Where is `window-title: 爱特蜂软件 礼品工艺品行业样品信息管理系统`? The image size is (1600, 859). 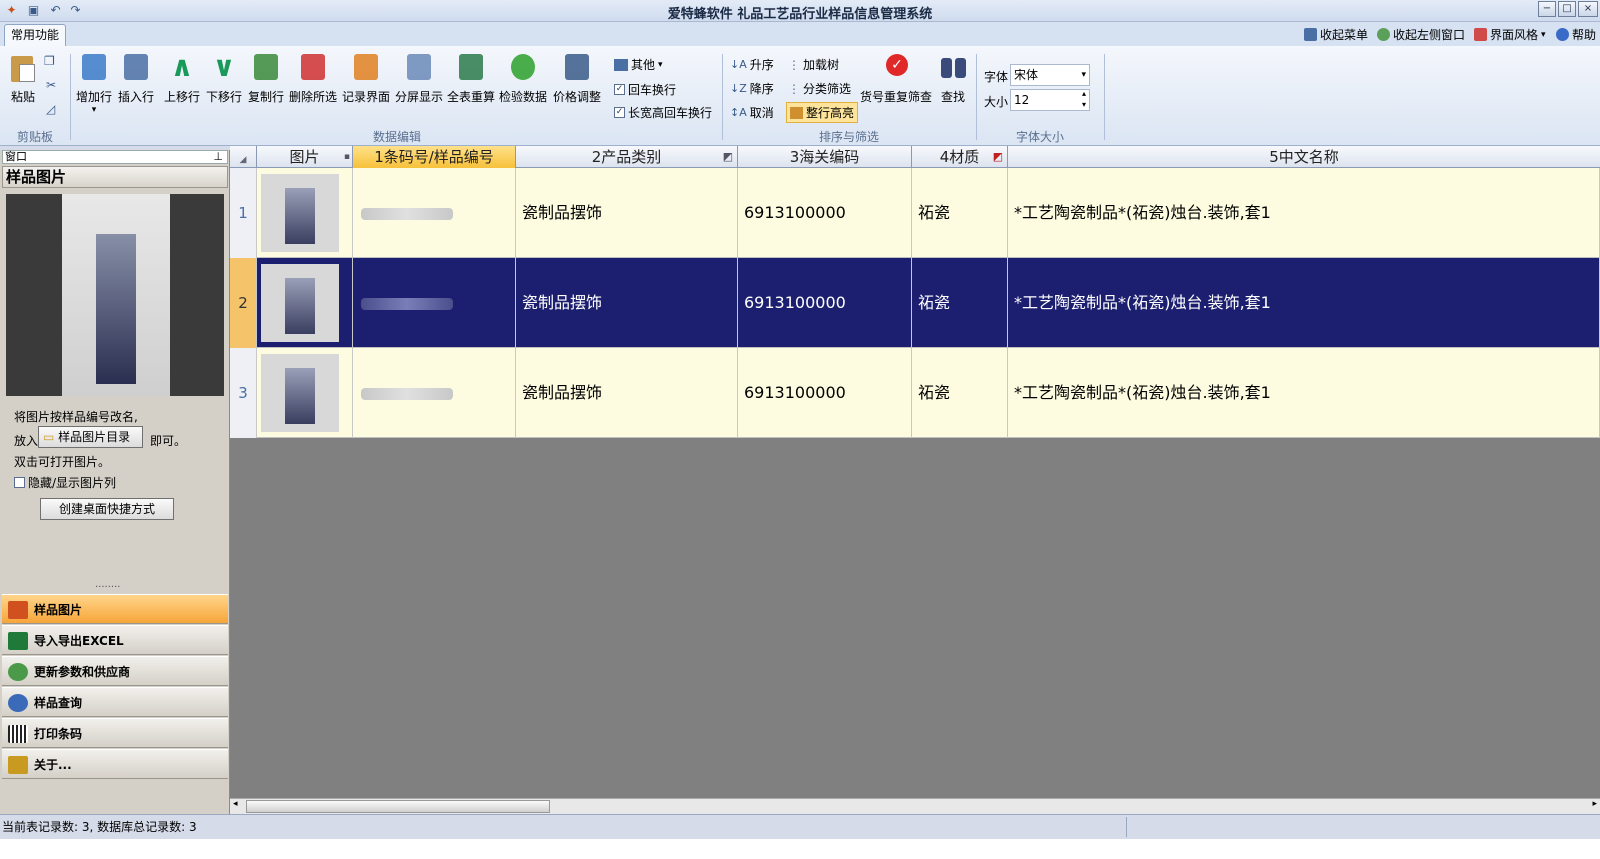 window-title: 爱特蜂软件 礼品工艺品行业样品信息管理系统 is located at coordinates (800, 14).